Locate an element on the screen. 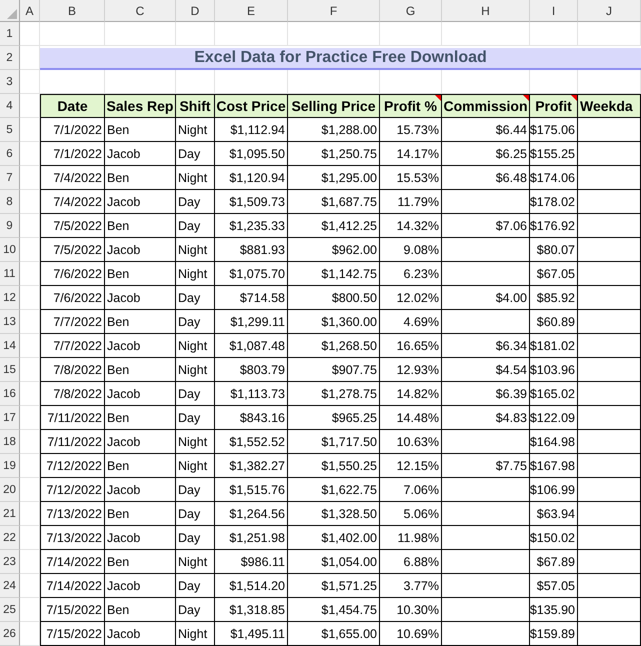 This screenshot has width=641, height=646. table-cell: $1,509.73 is located at coordinates (257, 201).